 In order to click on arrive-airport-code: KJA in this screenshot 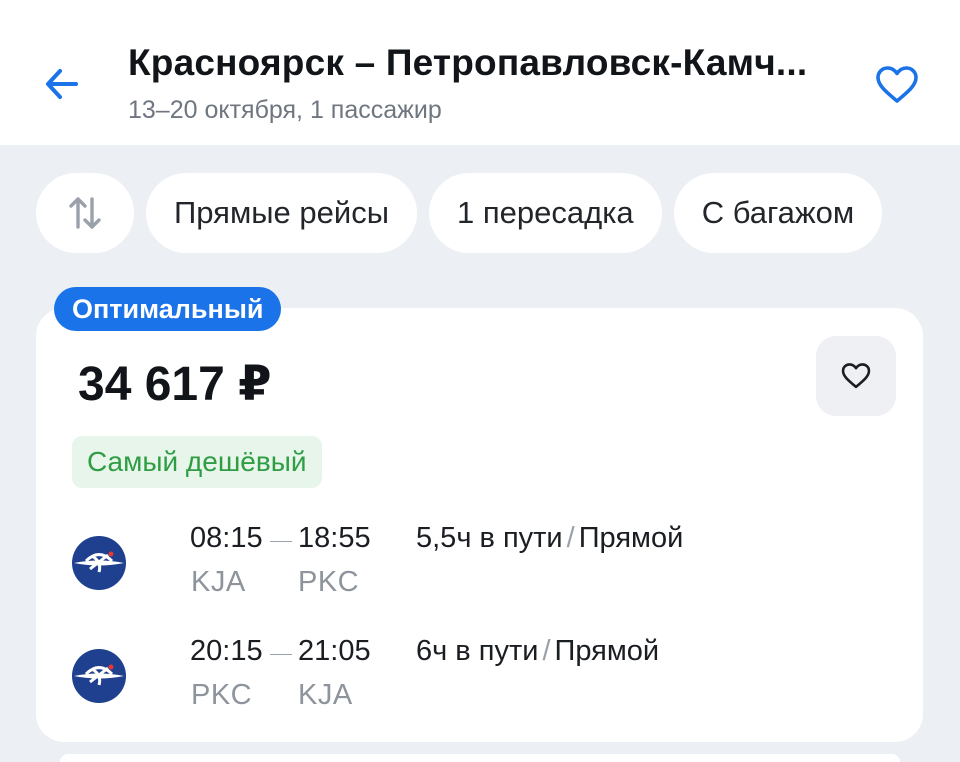, I will do `click(325, 695)`.